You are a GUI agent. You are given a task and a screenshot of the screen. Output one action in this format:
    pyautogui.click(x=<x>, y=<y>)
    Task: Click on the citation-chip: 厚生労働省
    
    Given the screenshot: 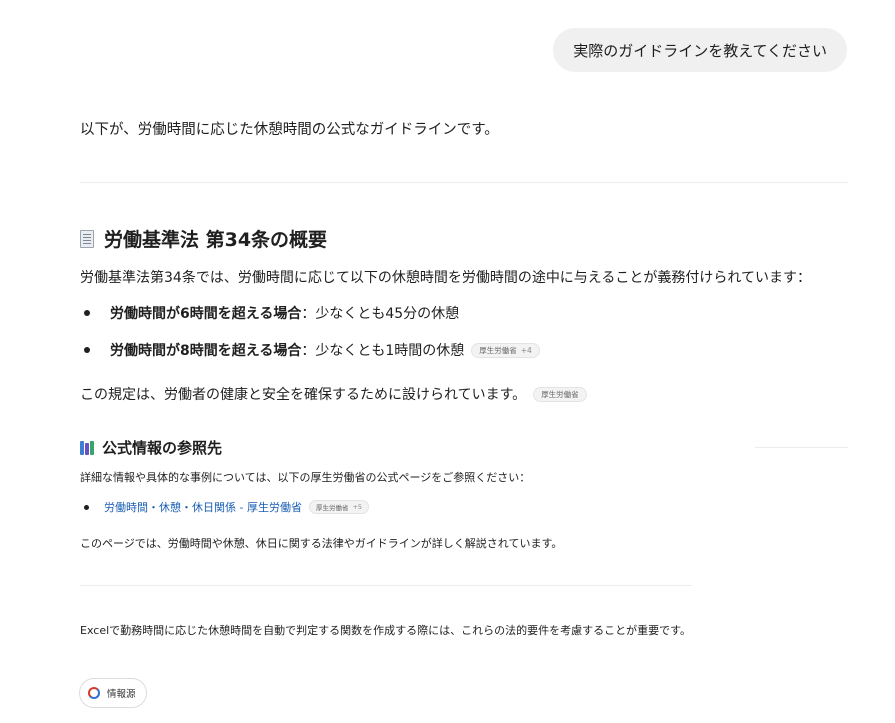 What is the action you would take?
    pyautogui.click(x=560, y=394)
    